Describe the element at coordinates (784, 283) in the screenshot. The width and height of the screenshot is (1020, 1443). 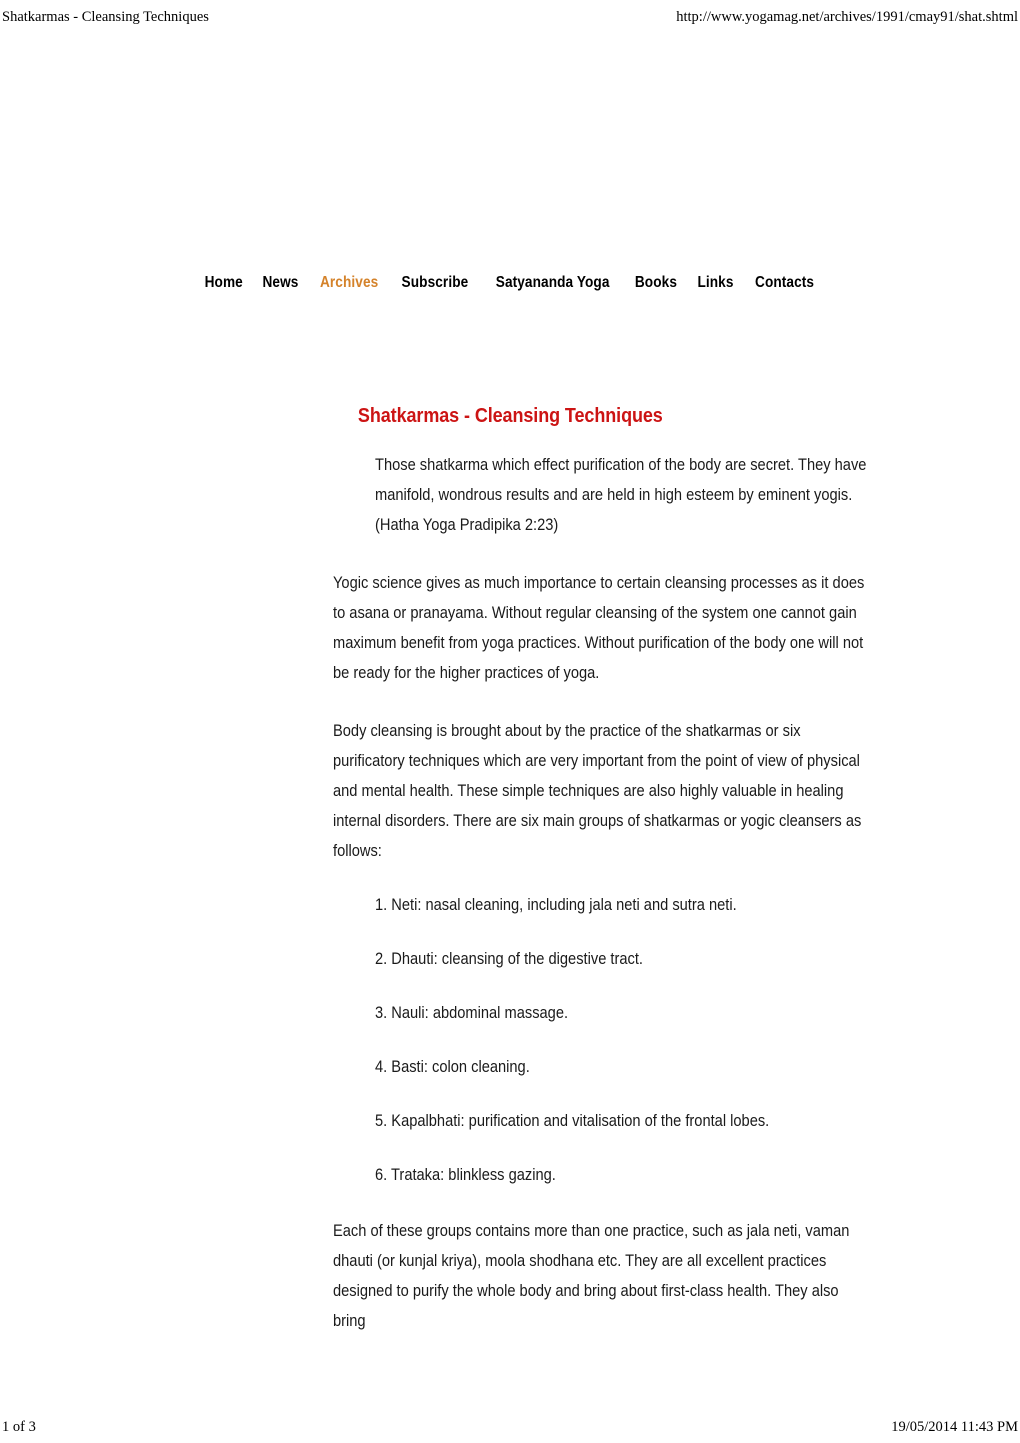
I see `nav-link-contacts: Contacts` at that location.